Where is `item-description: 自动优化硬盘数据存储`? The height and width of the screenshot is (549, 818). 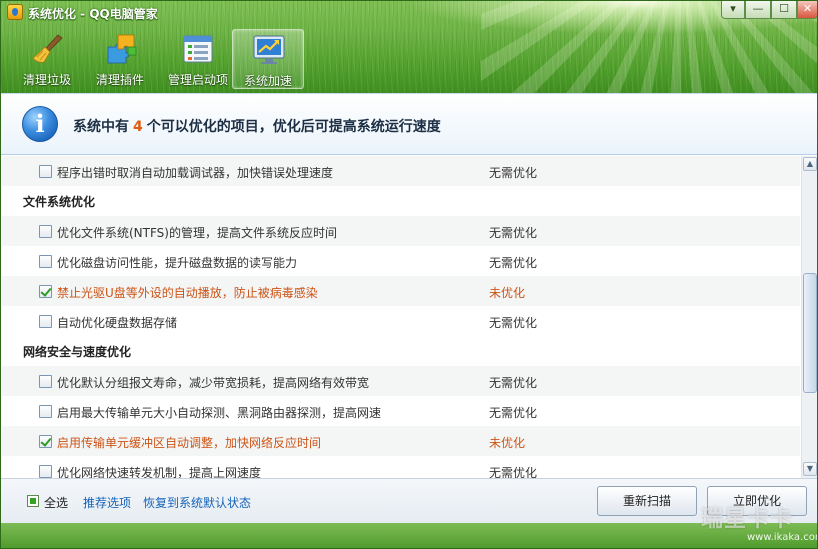
item-description: 自动优化硬盘数据存储 is located at coordinates (117, 323).